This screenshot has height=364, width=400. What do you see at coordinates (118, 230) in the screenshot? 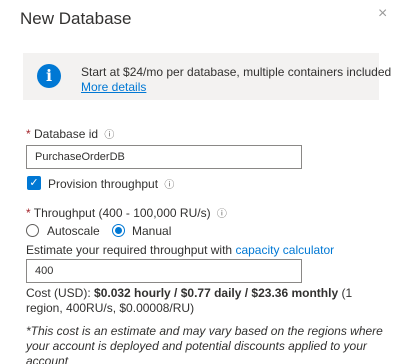
I see `manual-radio` at bounding box center [118, 230].